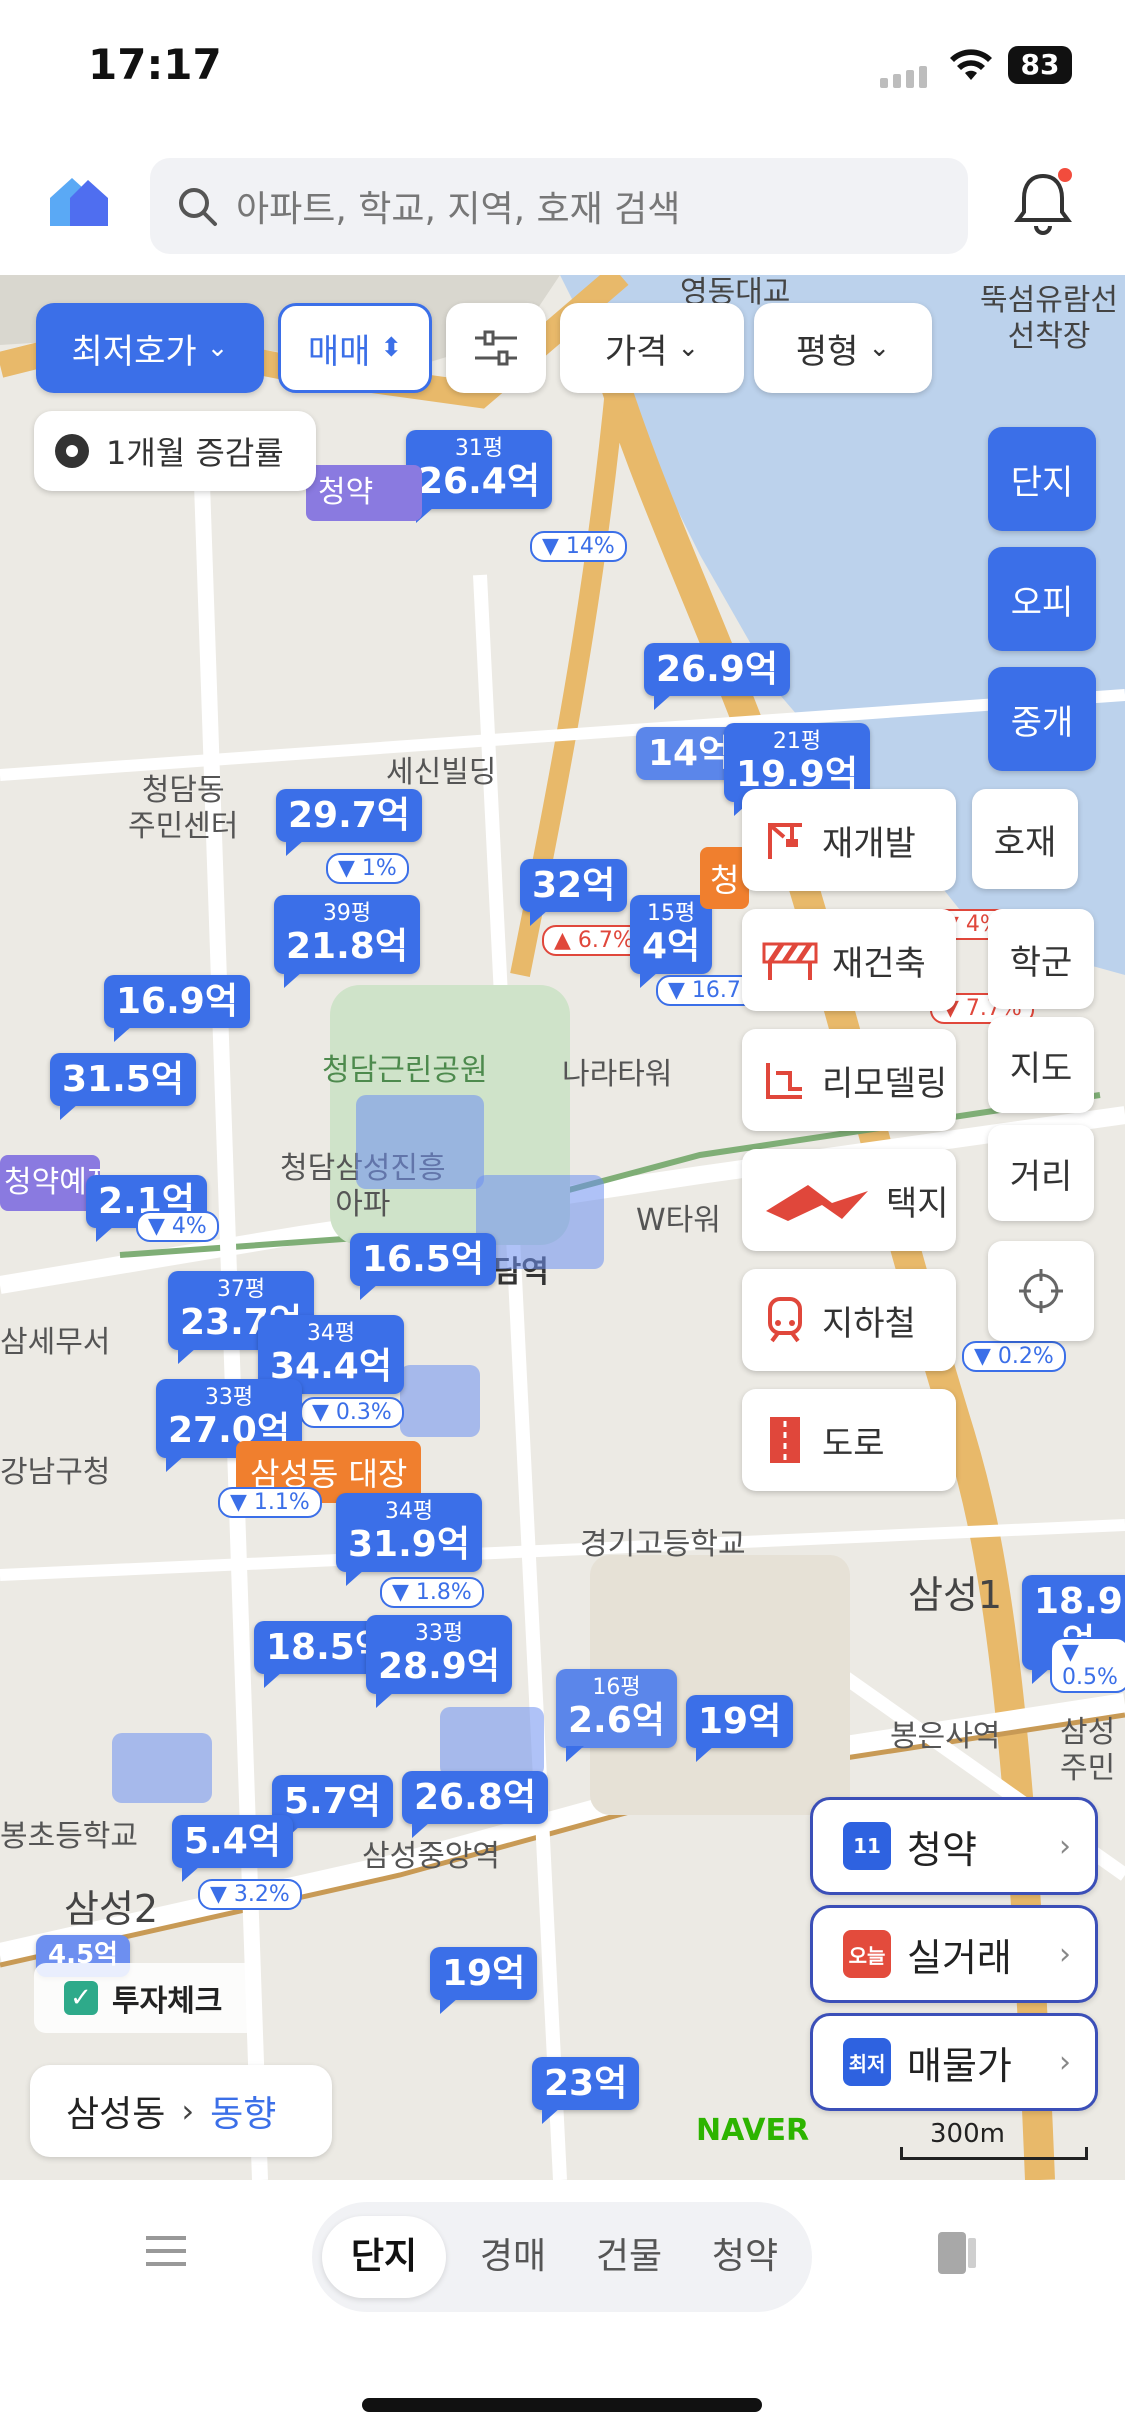 This screenshot has width=1125, height=2436. What do you see at coordinates (198, 207) in the screenshot?
I see `search-icon` at bounding box center [198, 207].